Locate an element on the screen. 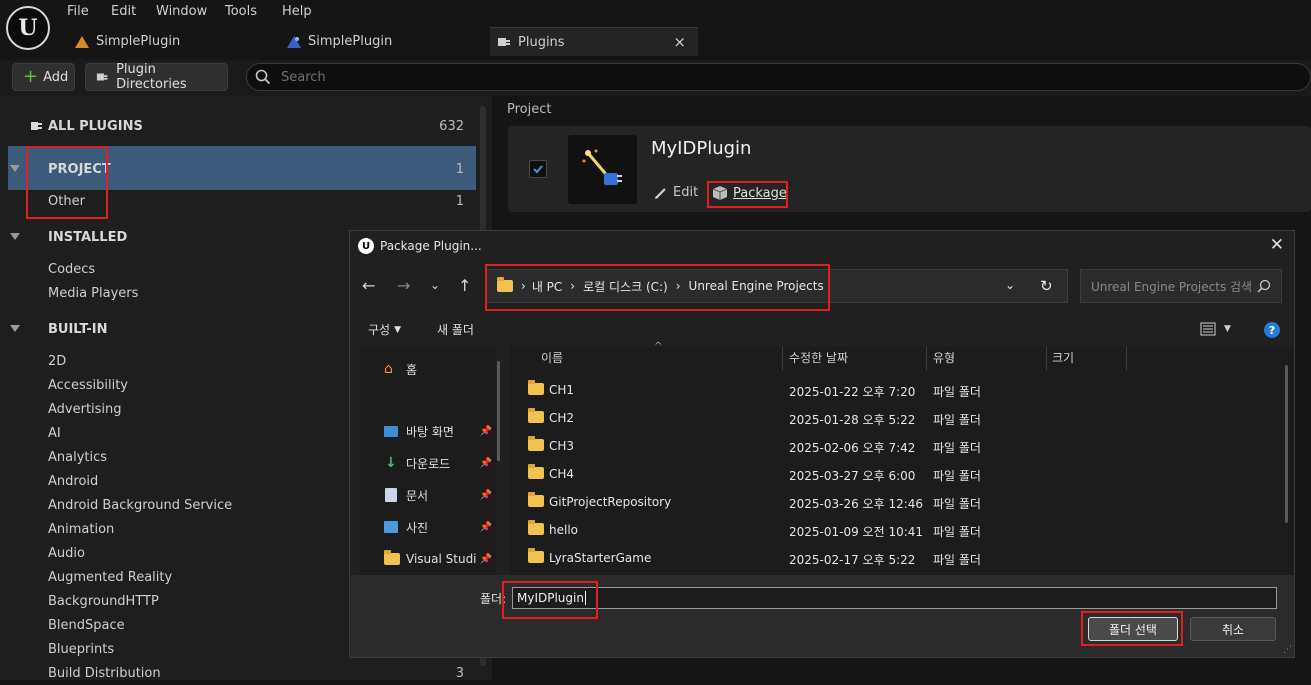 The width and height of the screenshot is (1311, 685). material-icon is located at coordinates (294, 41).